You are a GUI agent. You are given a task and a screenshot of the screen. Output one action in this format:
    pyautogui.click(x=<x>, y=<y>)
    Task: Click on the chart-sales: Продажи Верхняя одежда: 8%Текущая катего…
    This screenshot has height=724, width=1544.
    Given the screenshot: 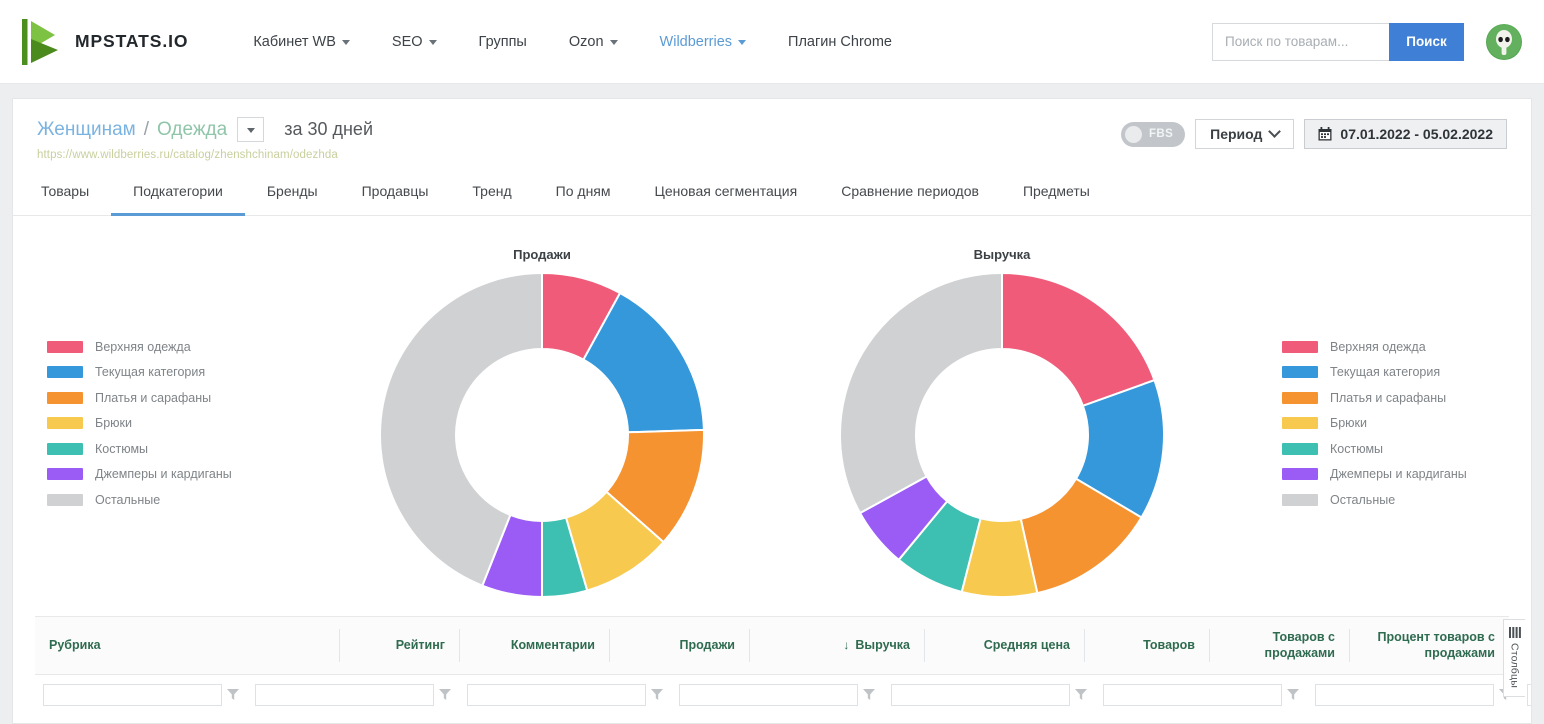 What is the action you would take?
    pyautogui.click(x=542, y=423)
    